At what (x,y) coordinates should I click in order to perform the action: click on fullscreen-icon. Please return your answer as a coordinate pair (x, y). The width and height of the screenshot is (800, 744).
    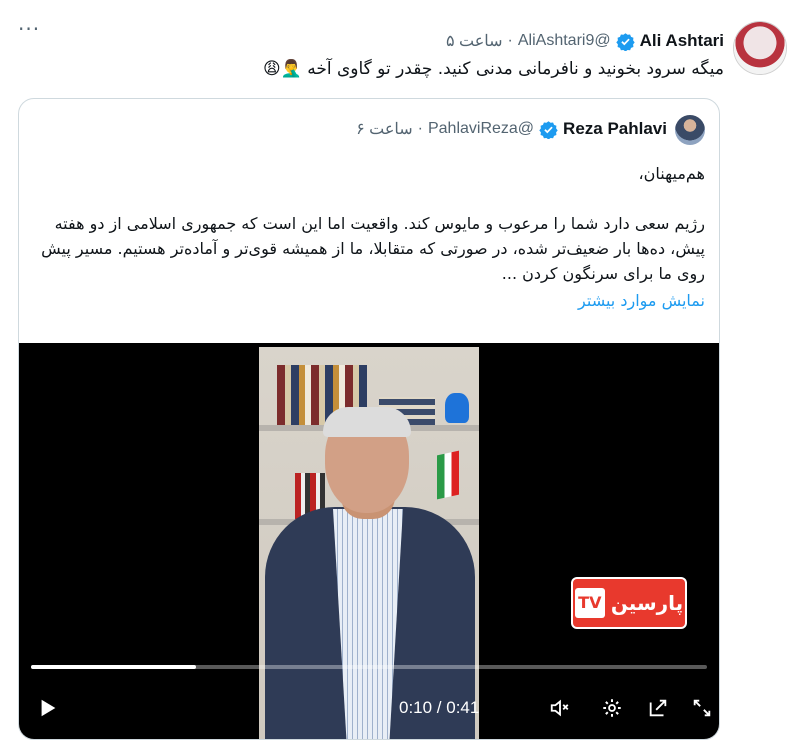
    Looking at the image, I should click on (702, 708).